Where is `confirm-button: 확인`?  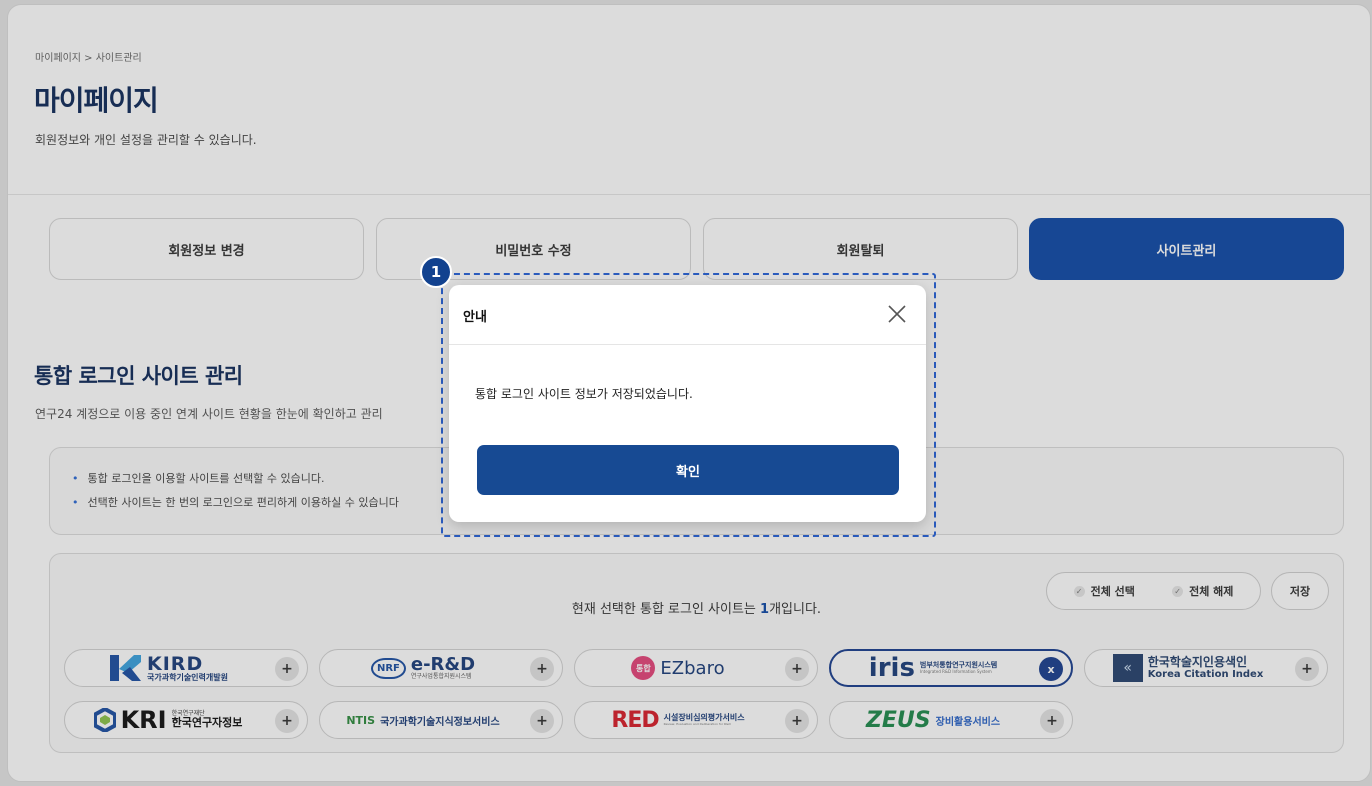
confirm-button: 확인 is located at coordinates (688, 470).